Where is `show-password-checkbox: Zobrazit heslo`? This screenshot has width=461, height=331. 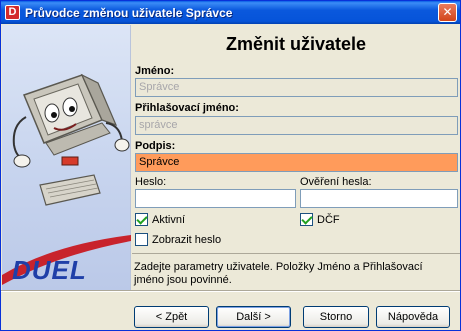
show-password-checkbox: Zobrazit heslo is located at coordinates (178, 239).